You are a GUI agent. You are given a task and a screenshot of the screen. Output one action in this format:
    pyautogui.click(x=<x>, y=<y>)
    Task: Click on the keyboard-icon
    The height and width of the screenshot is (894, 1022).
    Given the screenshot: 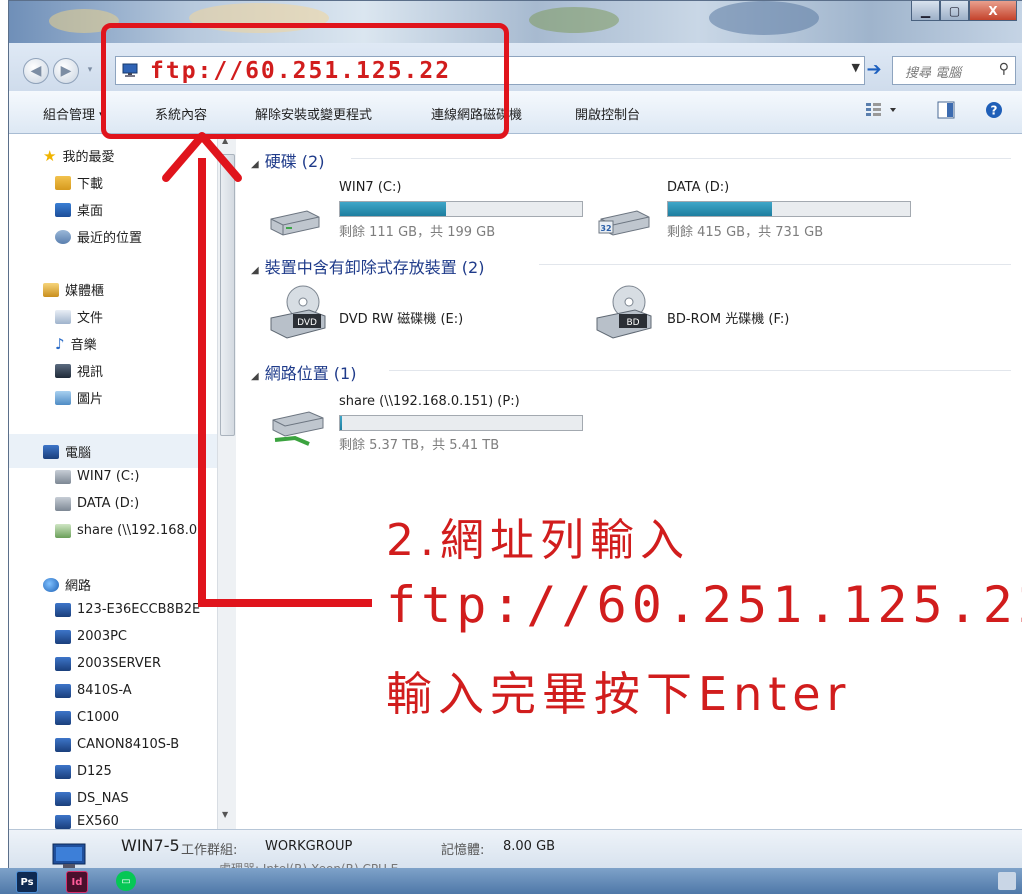 What is the action you would take?
    pyautogui.click(x=1007, y=881)
    